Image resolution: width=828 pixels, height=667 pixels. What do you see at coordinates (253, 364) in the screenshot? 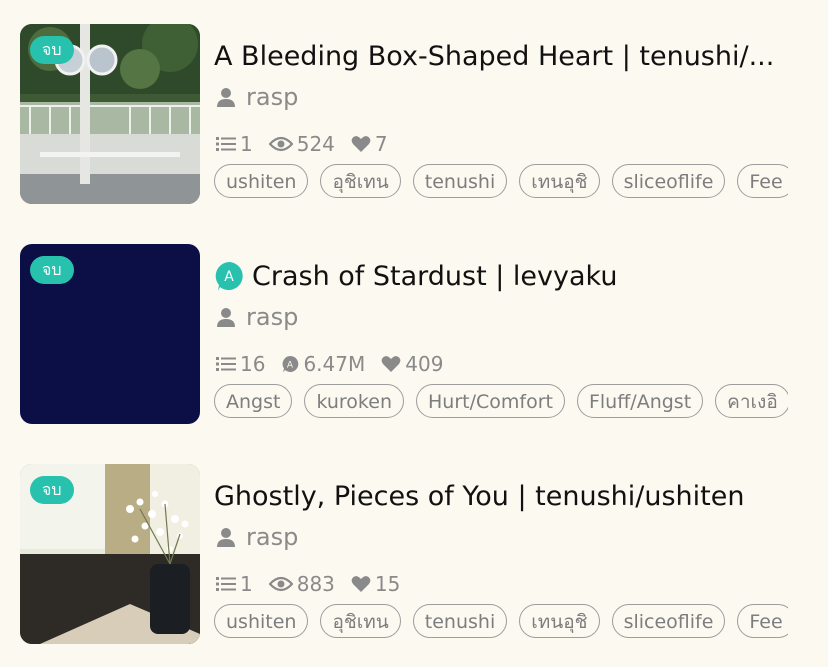
I see `chapter-count-value: 16` at bounding box center [253, 364].